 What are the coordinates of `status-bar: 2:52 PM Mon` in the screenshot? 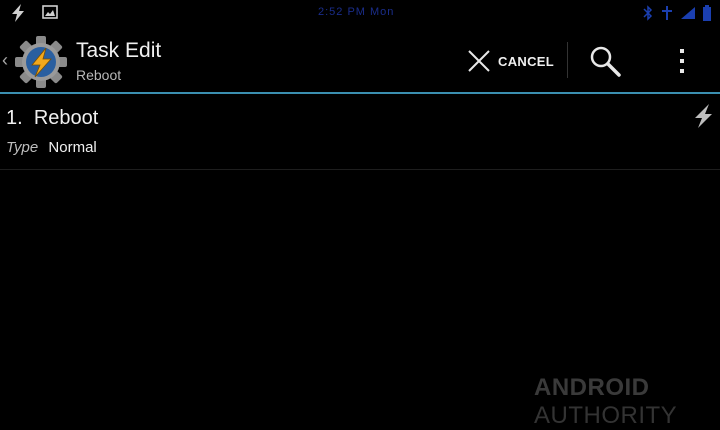 It's located at (360, 14).